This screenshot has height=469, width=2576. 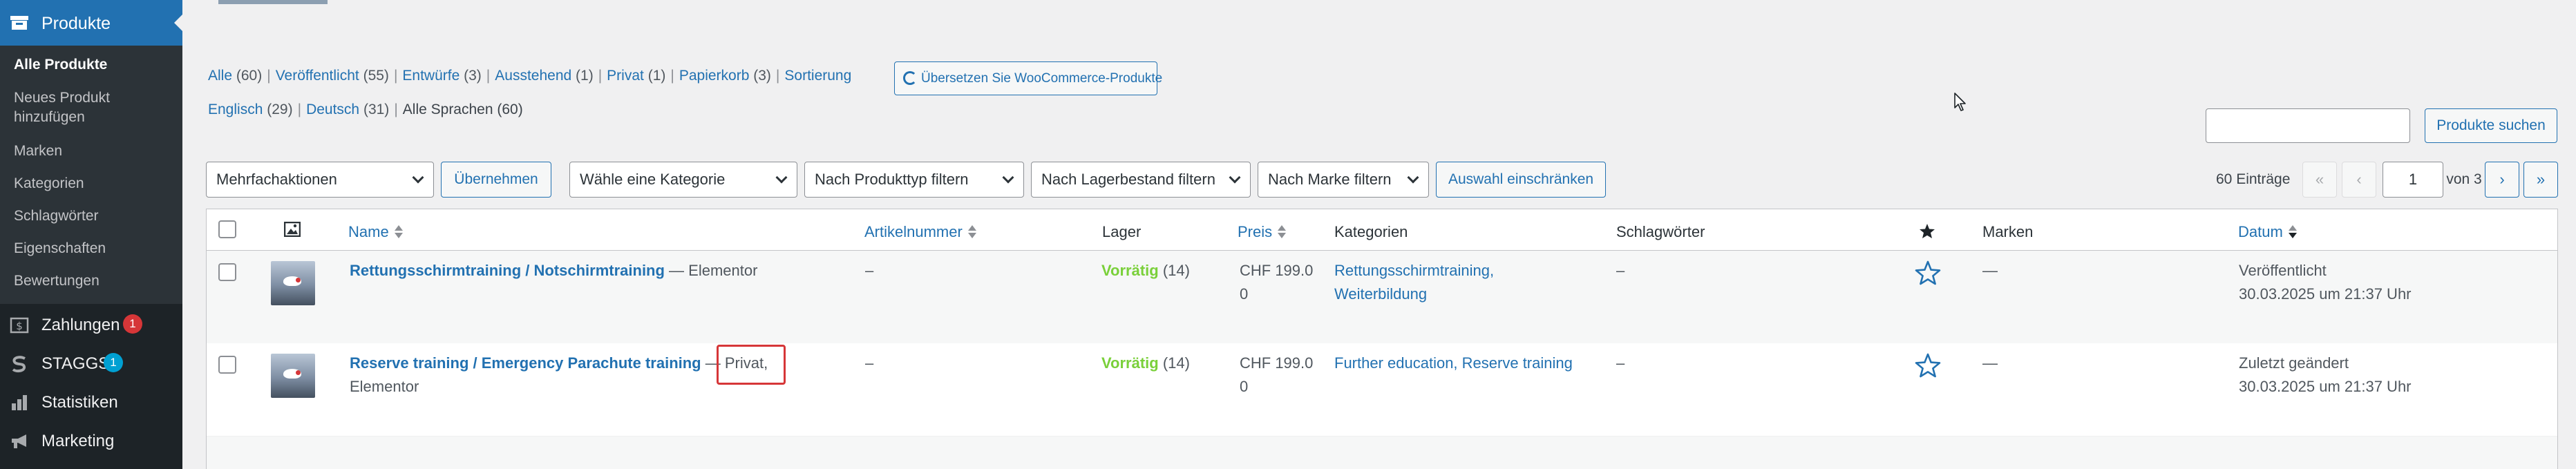 I want to click on column-price: Preis, so click(x=1262, y=232).